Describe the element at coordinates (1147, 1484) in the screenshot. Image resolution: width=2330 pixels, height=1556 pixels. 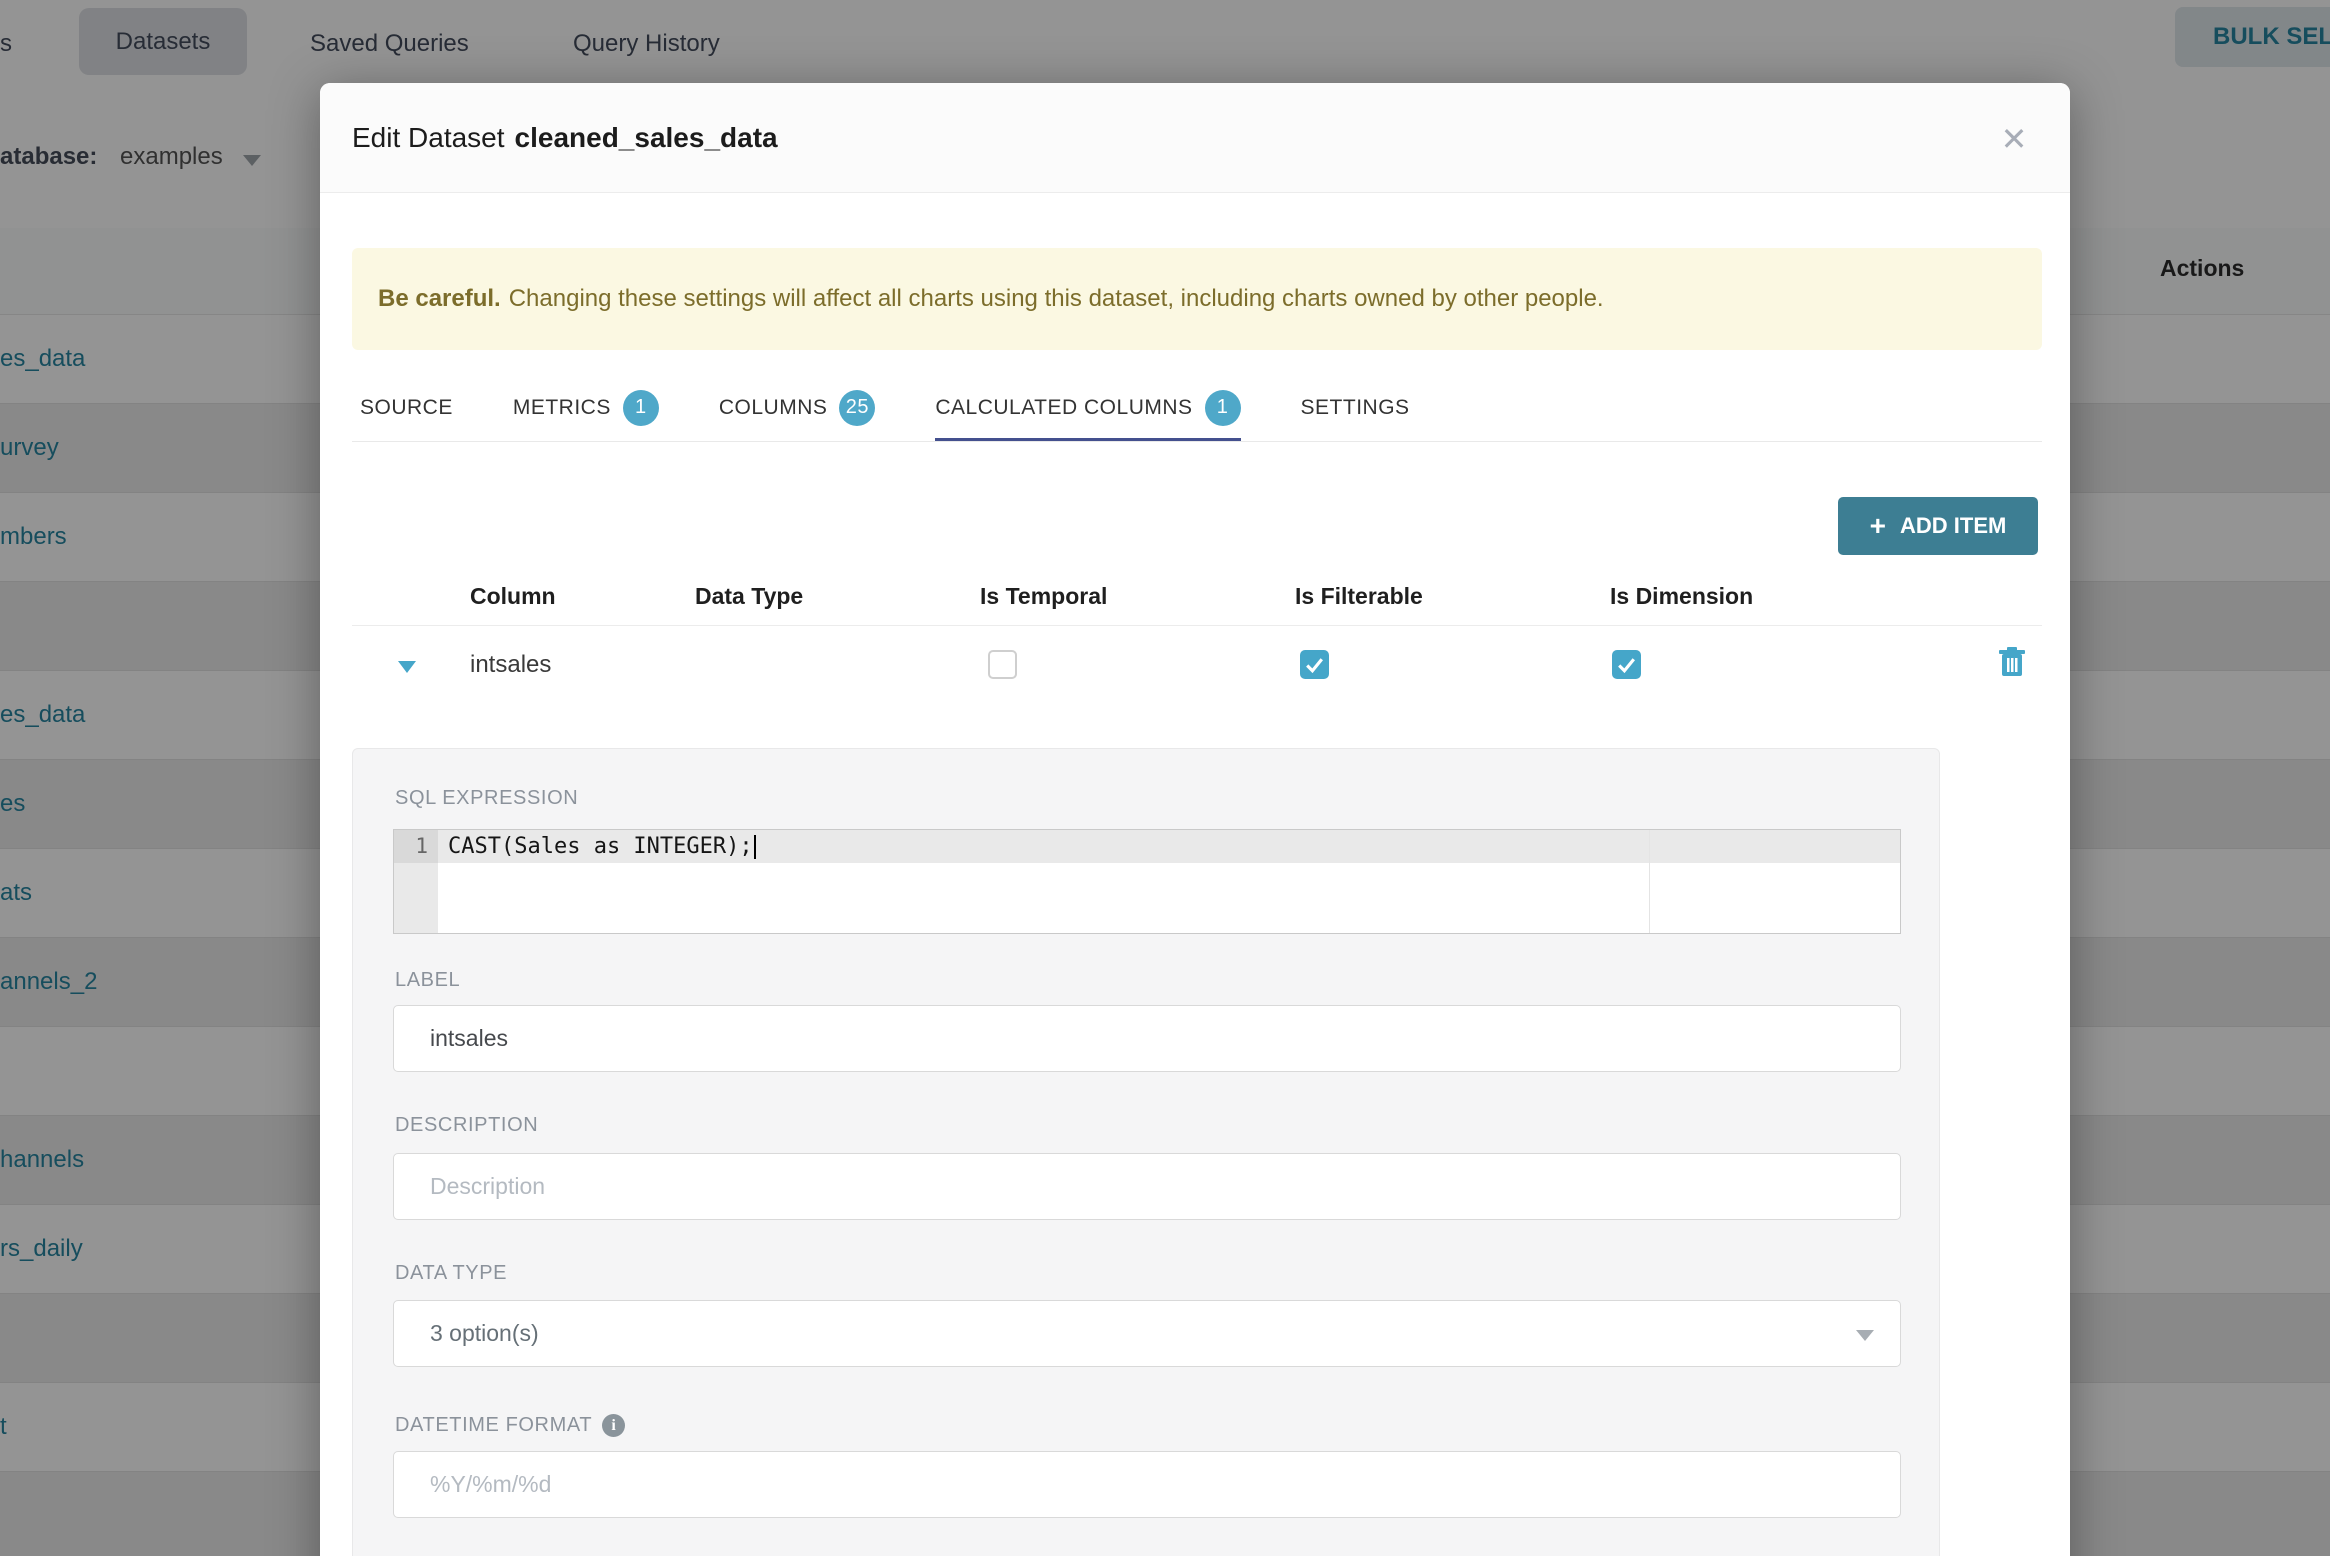
I see `datetime-format-input` at that location.